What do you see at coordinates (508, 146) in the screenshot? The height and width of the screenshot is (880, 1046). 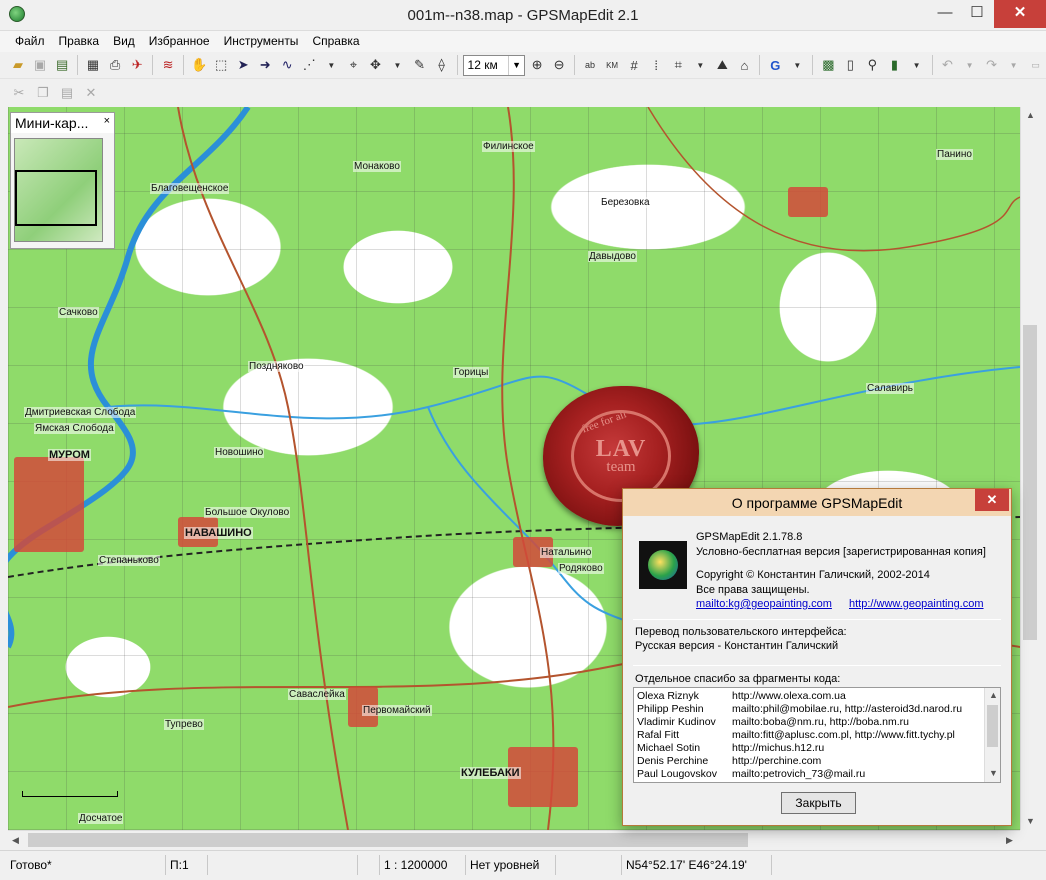 I see `map-label: Филинское` at bounding box center [508, 146].